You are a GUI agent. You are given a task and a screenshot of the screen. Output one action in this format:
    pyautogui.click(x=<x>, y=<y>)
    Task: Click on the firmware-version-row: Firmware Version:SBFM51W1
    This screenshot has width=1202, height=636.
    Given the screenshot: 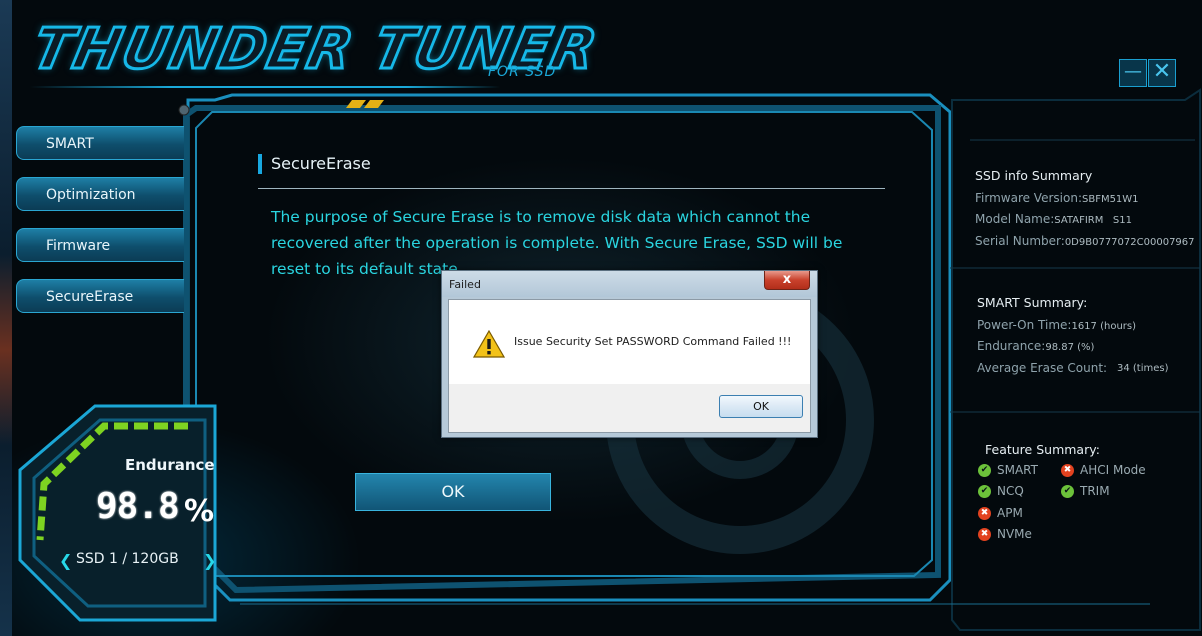 What is the action you would take?
    pyautogui.click(x=1057, y=198)
    